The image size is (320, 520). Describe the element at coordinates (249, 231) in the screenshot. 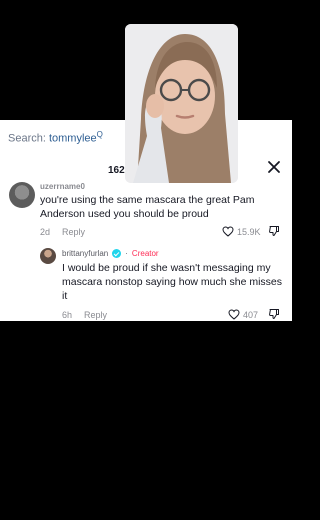

I see `like-count: 15.9K` at that location.